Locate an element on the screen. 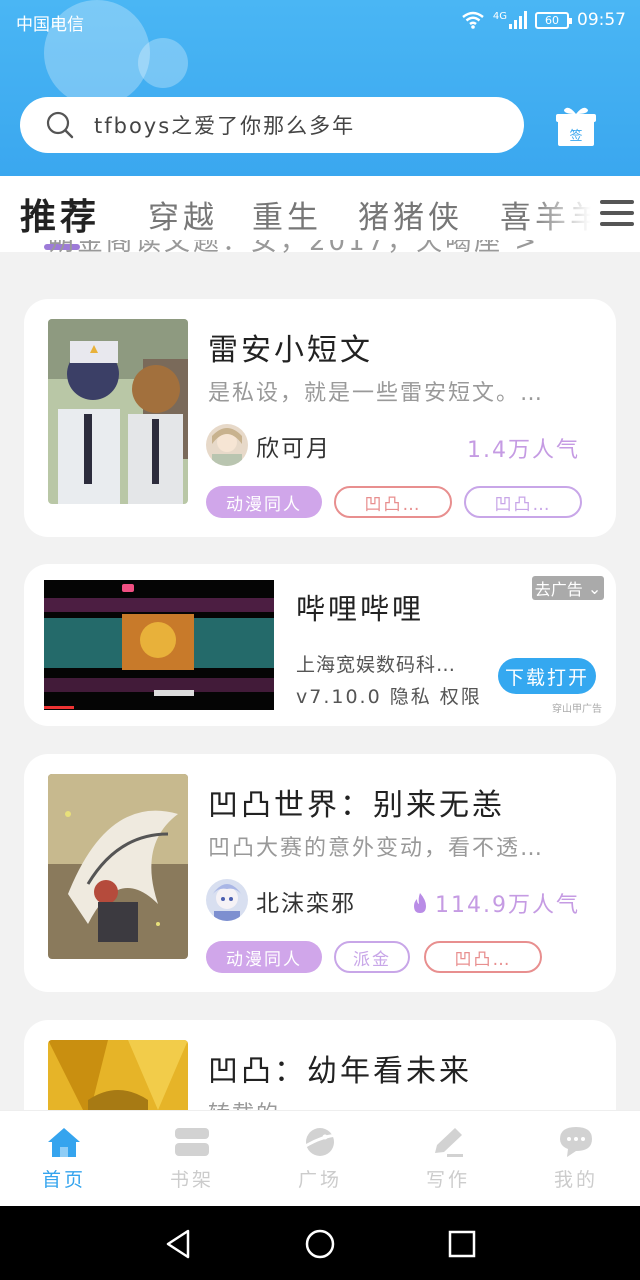 This screenshot has height=1280, width=640. pen-icon is located at coordinates (449, 1142).